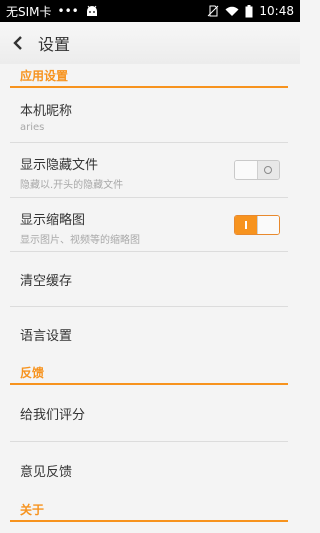 The height and width of the screenshot is (533, 320). What do you see at coordinates (32, 372) in the screenshot?
I see `section-label: 反馈` at bounding box center [32, 372].